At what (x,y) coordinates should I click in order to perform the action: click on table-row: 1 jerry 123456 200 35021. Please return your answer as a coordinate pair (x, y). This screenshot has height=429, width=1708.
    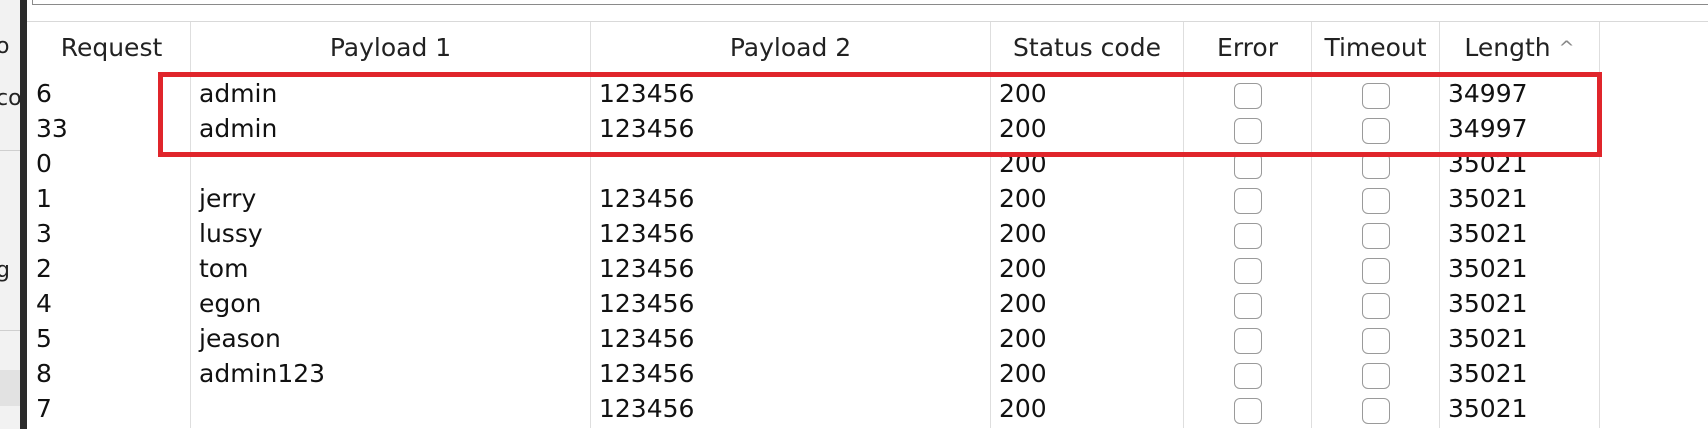
    Looking at the image, I should click on (870, 199).